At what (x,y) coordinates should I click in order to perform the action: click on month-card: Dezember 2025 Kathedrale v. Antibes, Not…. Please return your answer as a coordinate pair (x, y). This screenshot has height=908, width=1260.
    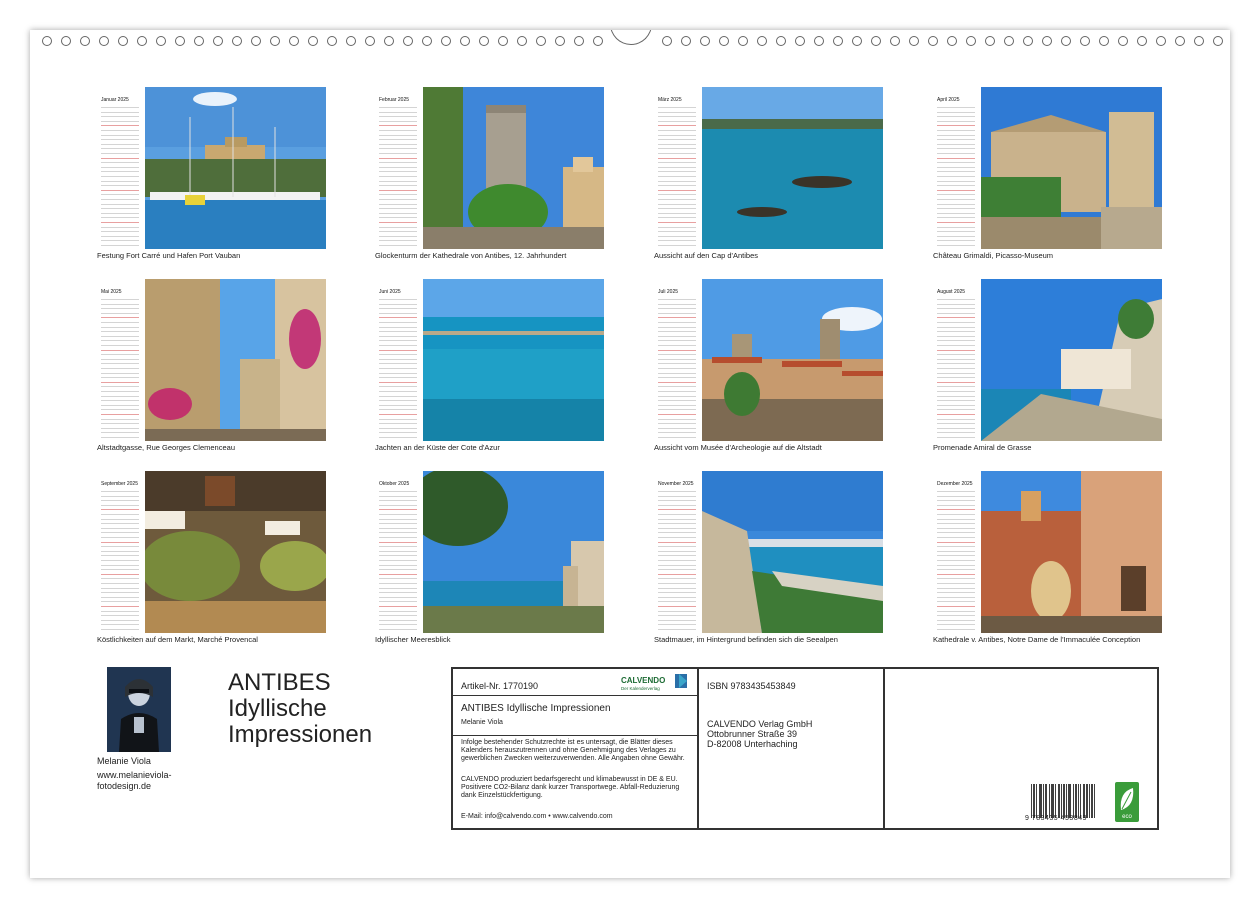
    Looking at the image, I should click on (1049, 558).